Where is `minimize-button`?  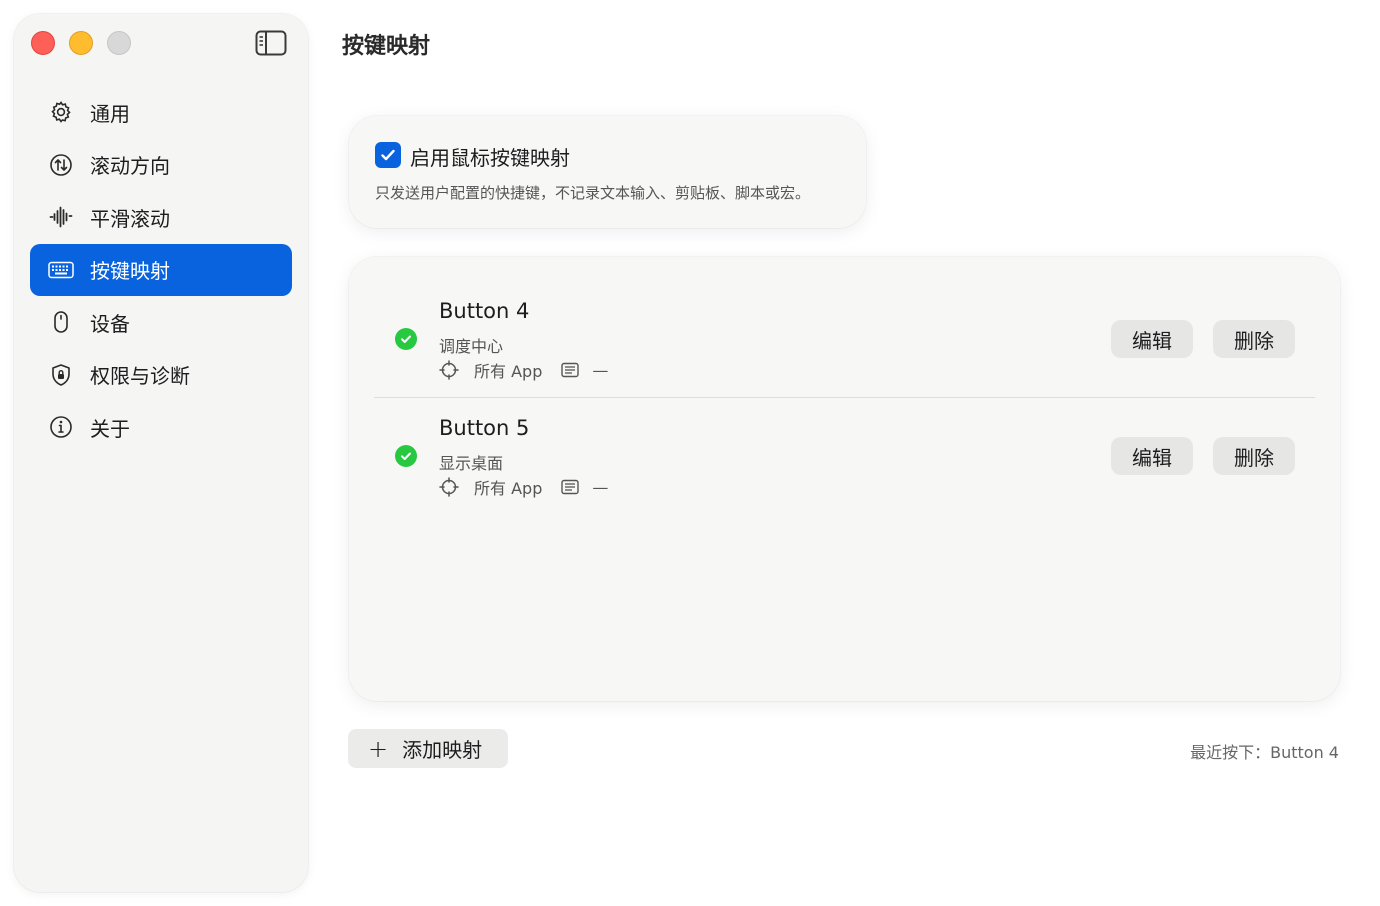 minimize-button is located at coordinates (81, 43).